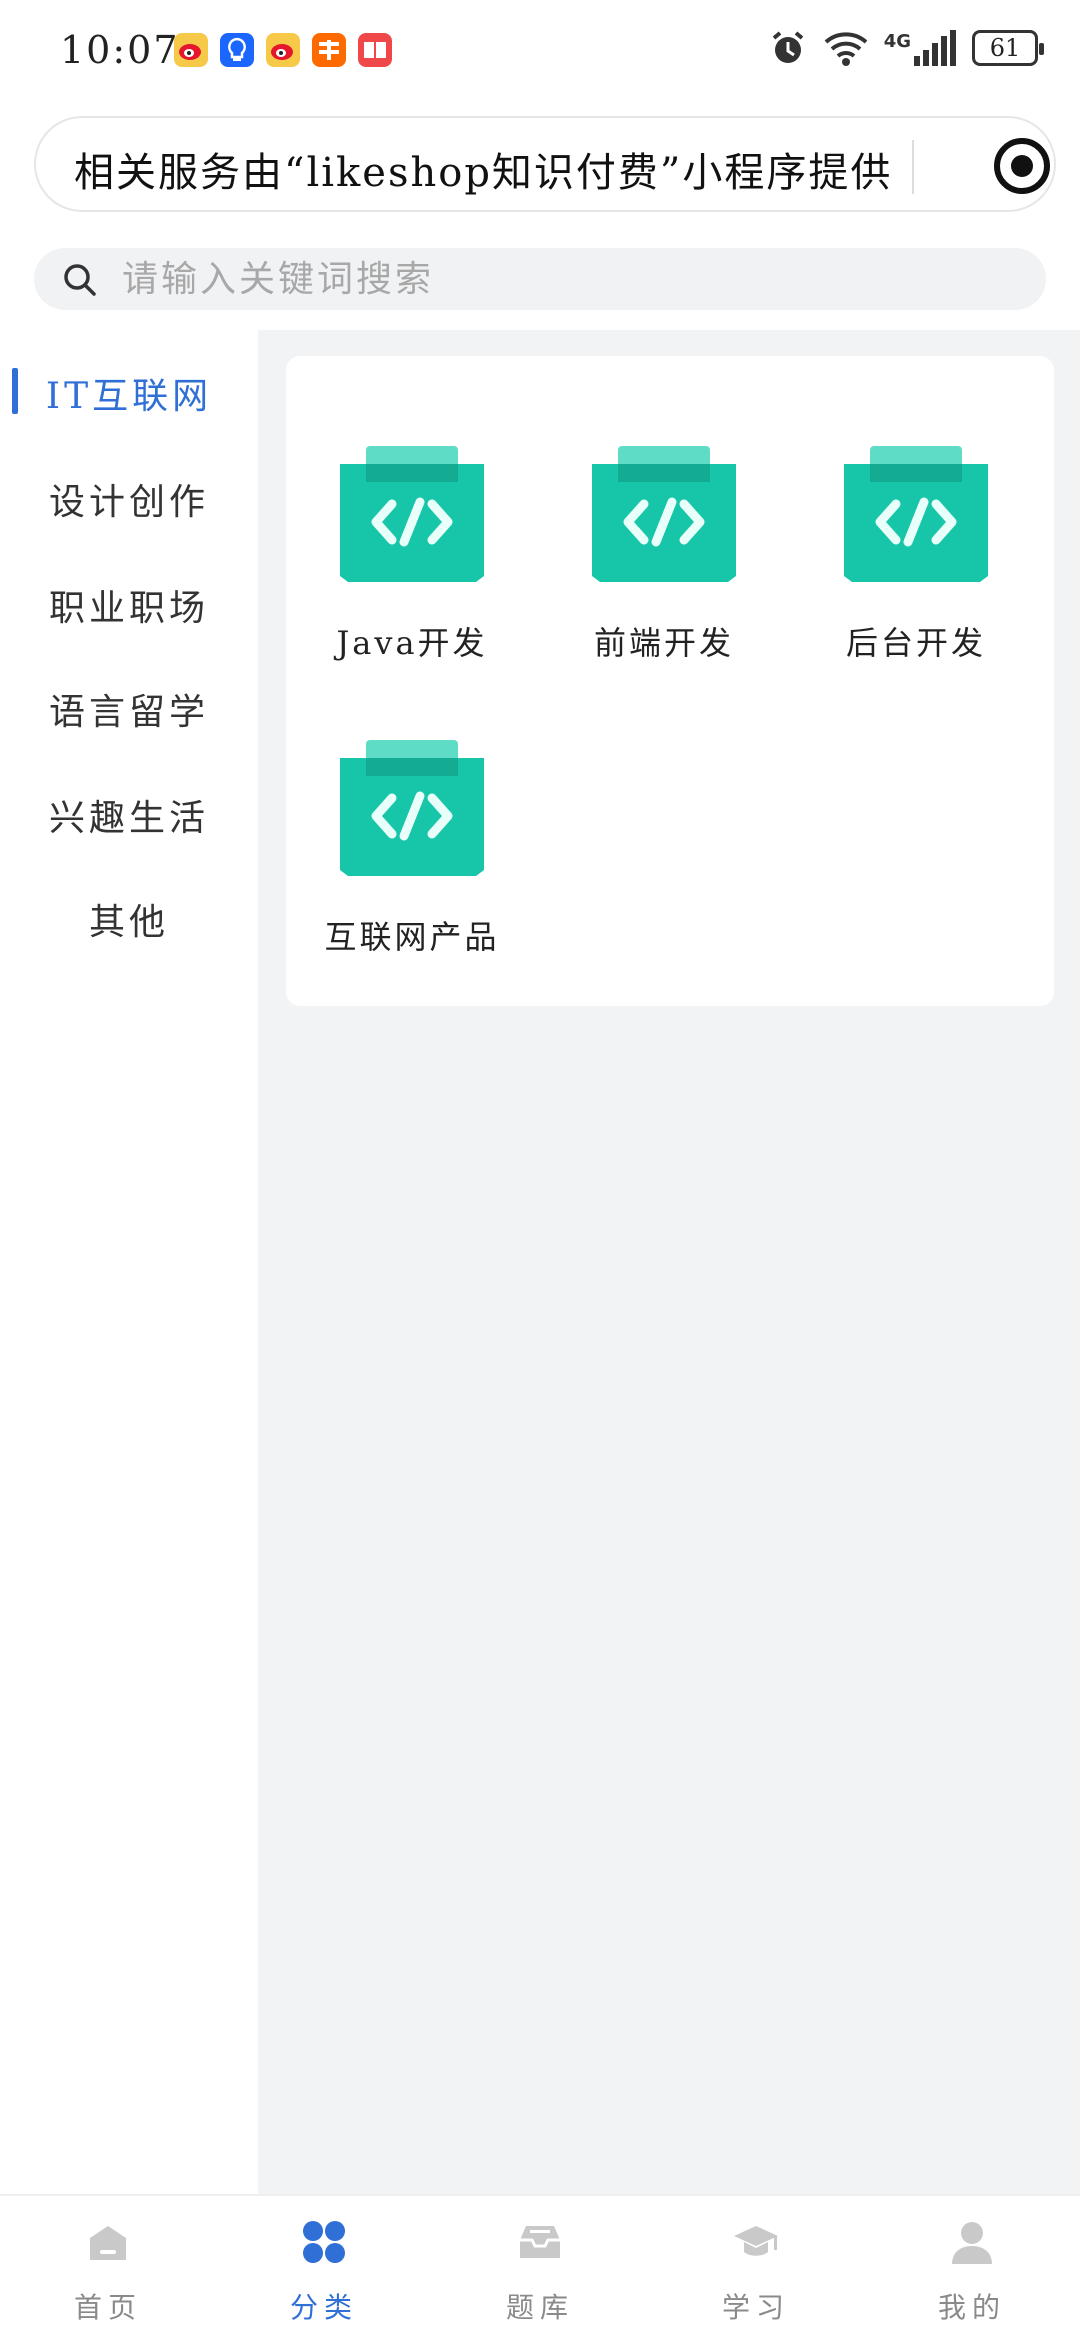  What do you see at coordinates (1005, 48) in the screenshot?
I see `battery-level: 61` at bounding box center [1005, 48].